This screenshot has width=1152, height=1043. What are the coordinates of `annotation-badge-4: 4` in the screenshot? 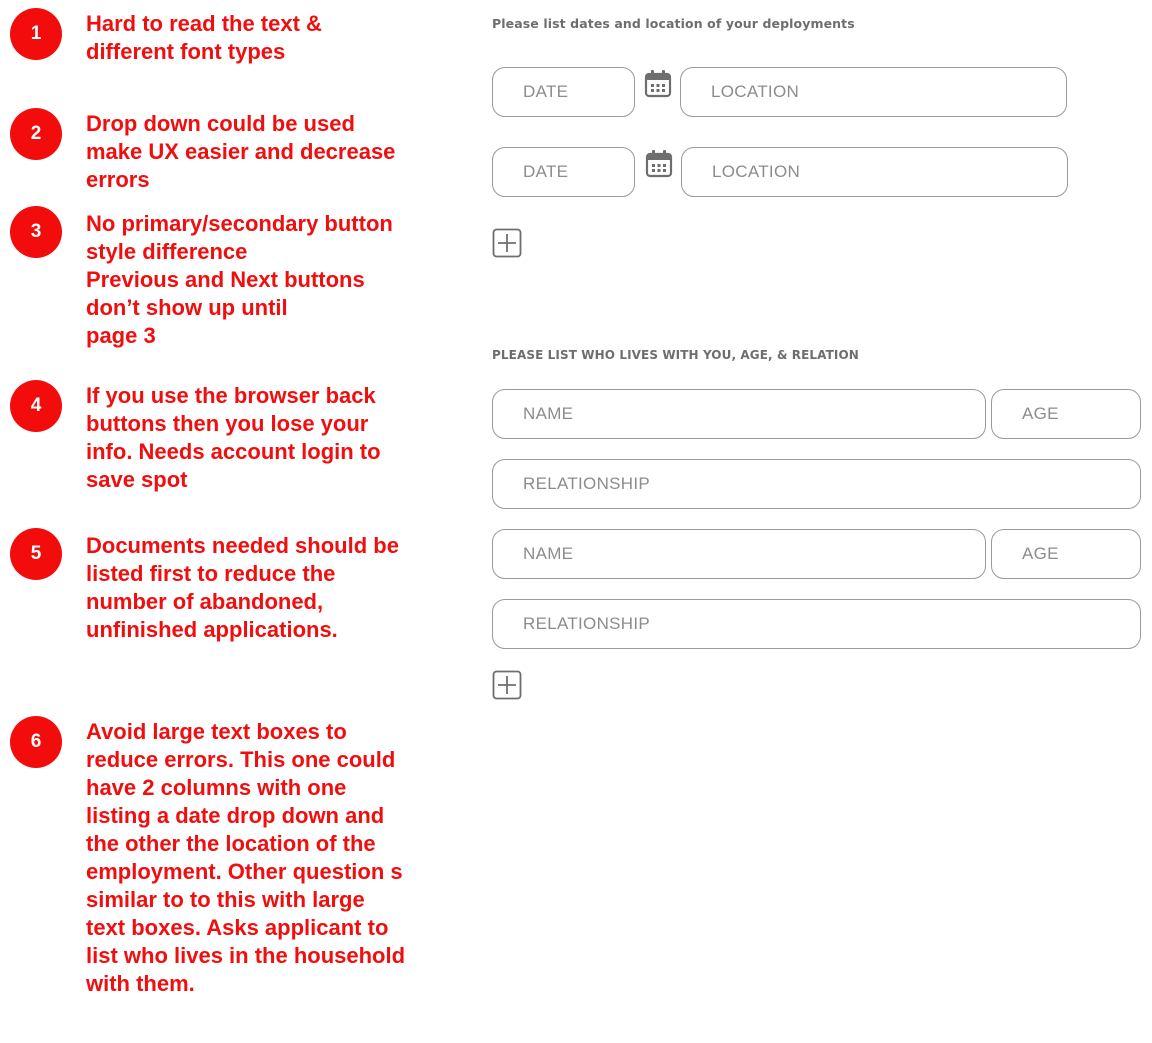 It's located at (36, 406).